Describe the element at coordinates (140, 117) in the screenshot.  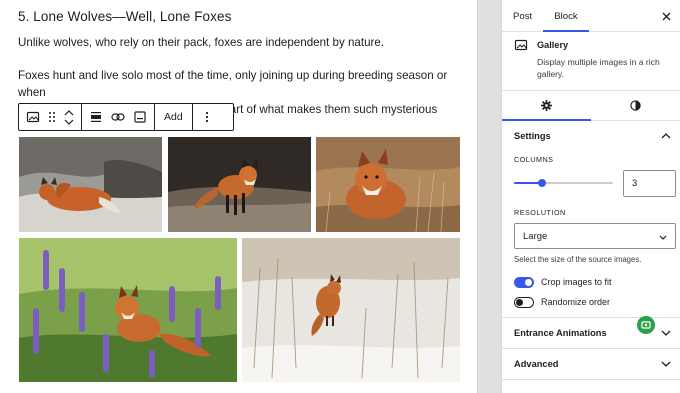
I see `caption-icon` at that location.